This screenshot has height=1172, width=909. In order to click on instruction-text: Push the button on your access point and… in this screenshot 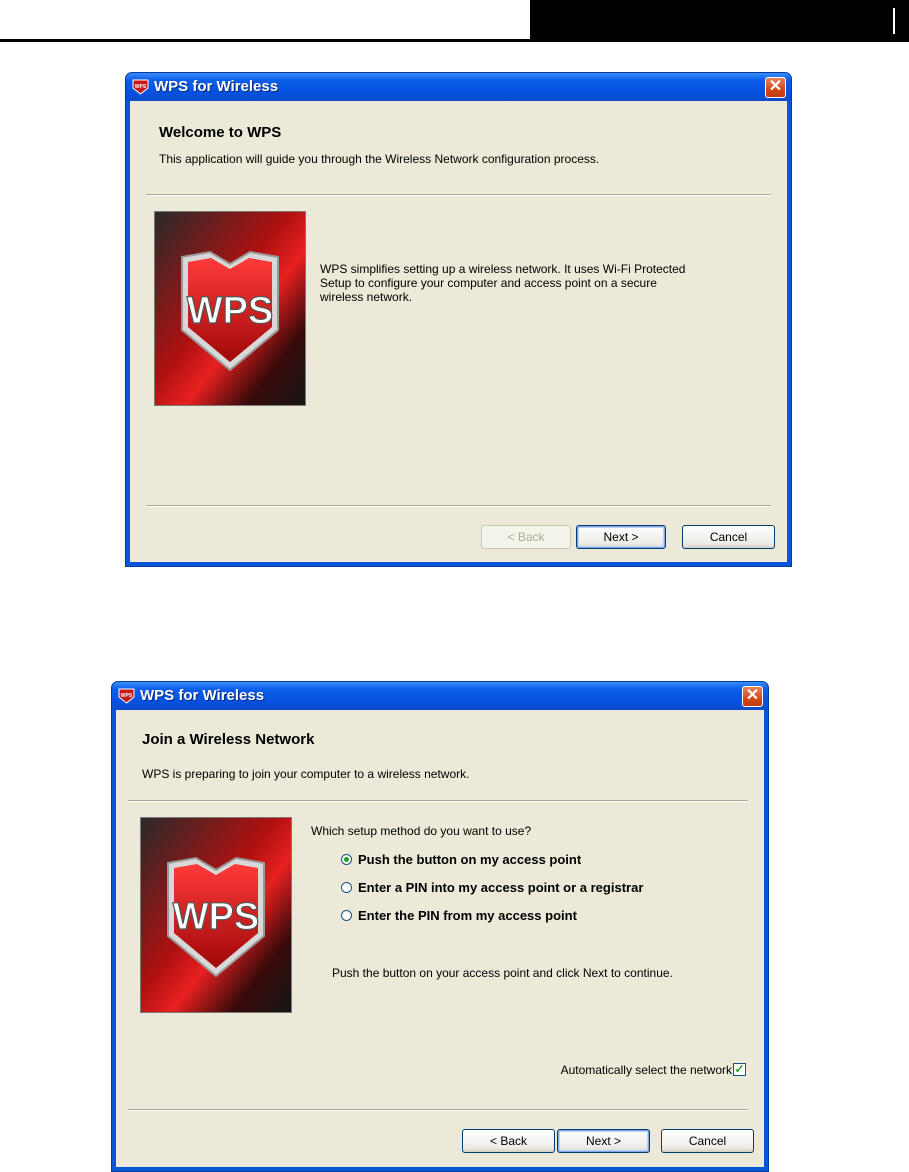, I will do `click(502, 973)`.